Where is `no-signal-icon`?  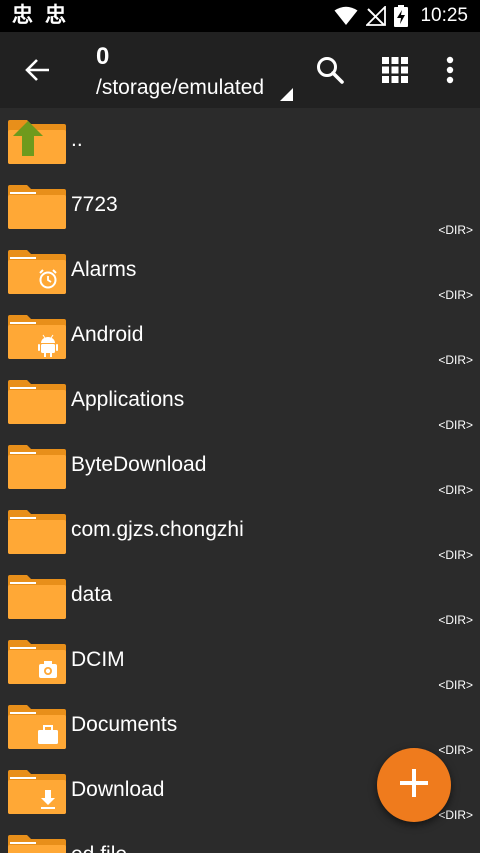
no-signal-icon is located at coordinates (376, 16).